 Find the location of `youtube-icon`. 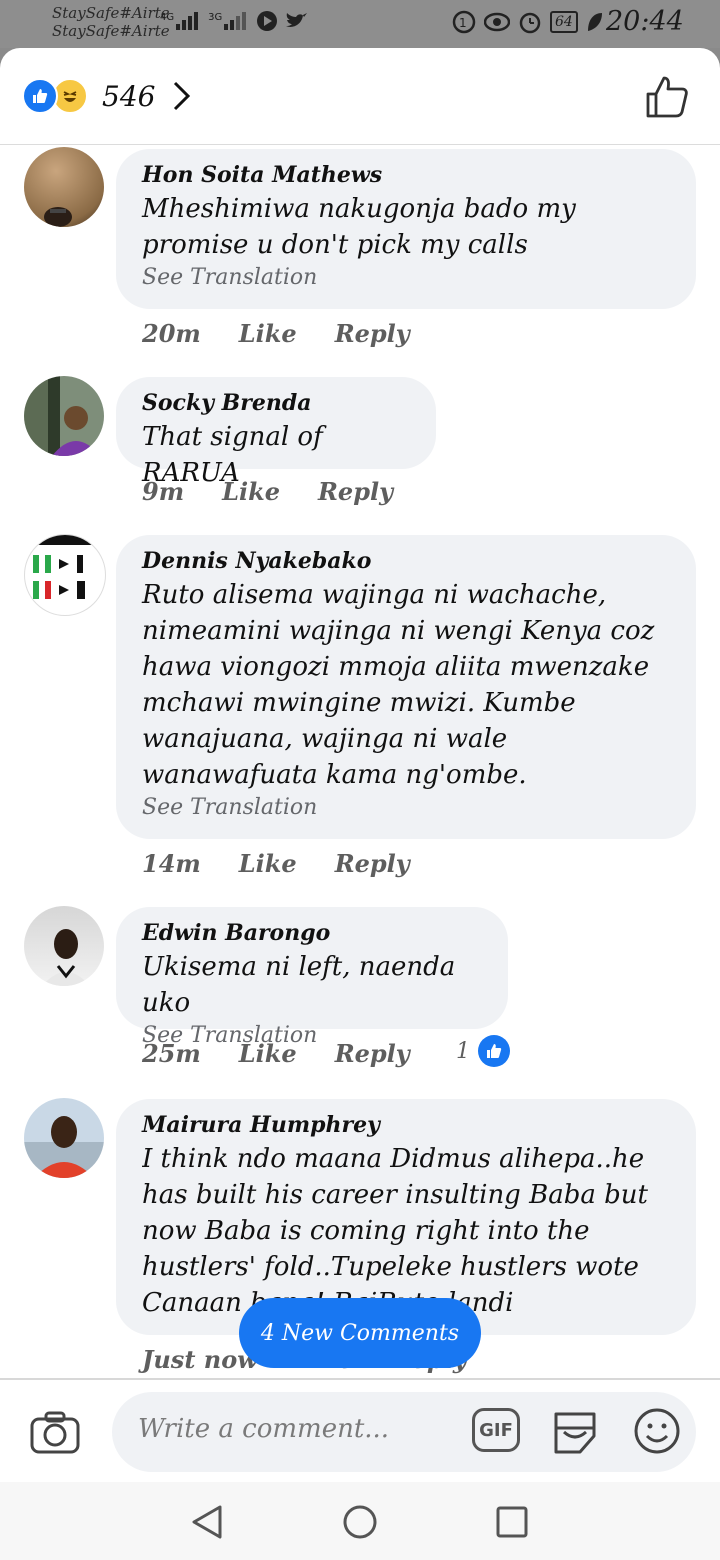

youtube-icon is located at coordinates (267, 21).